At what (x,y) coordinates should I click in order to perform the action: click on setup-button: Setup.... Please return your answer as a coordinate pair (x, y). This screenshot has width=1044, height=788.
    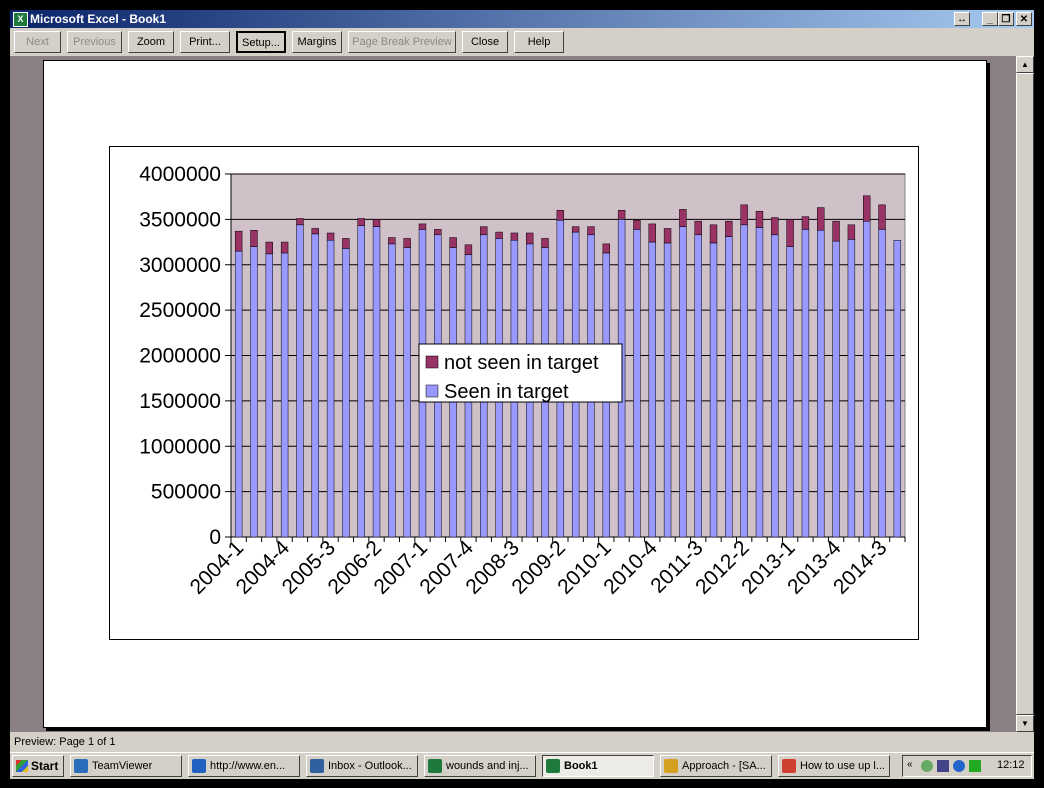
    Looking at the image, I should click on (261, 42).